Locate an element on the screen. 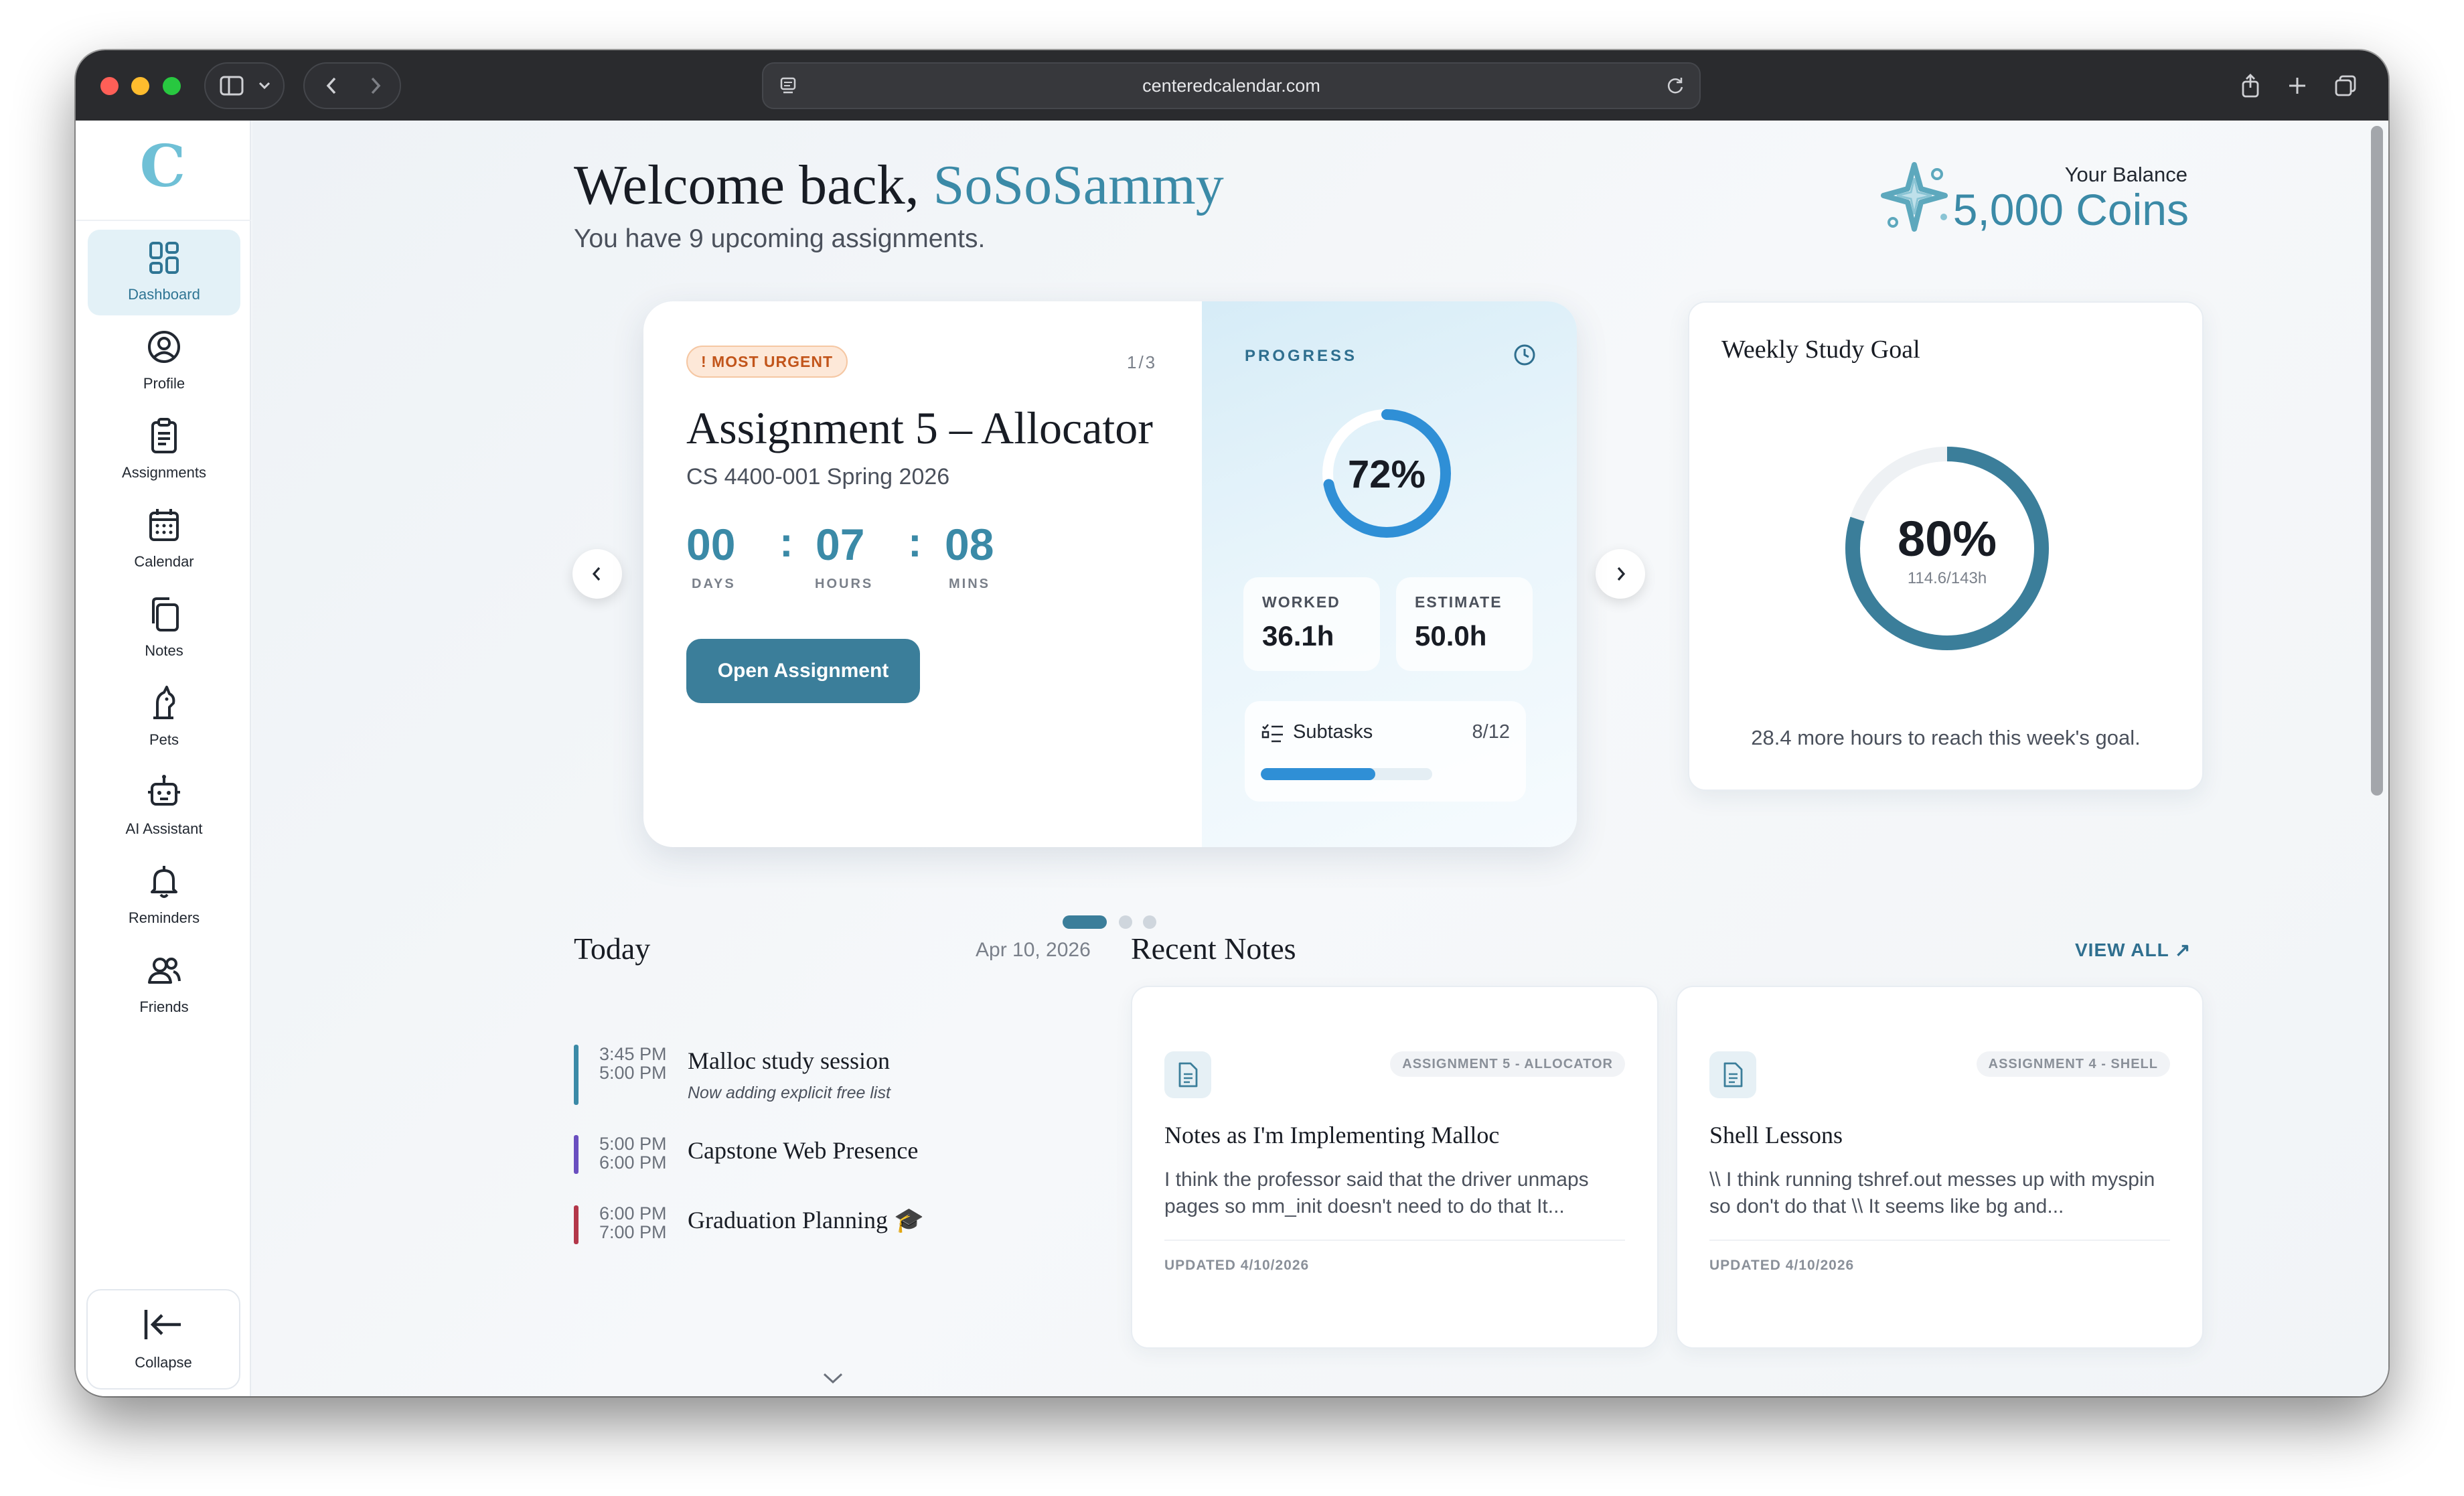 The height and width of the screenshot is (1496, 2464). sidebar-item-friends: Friends is located at coordinates (164, 985).